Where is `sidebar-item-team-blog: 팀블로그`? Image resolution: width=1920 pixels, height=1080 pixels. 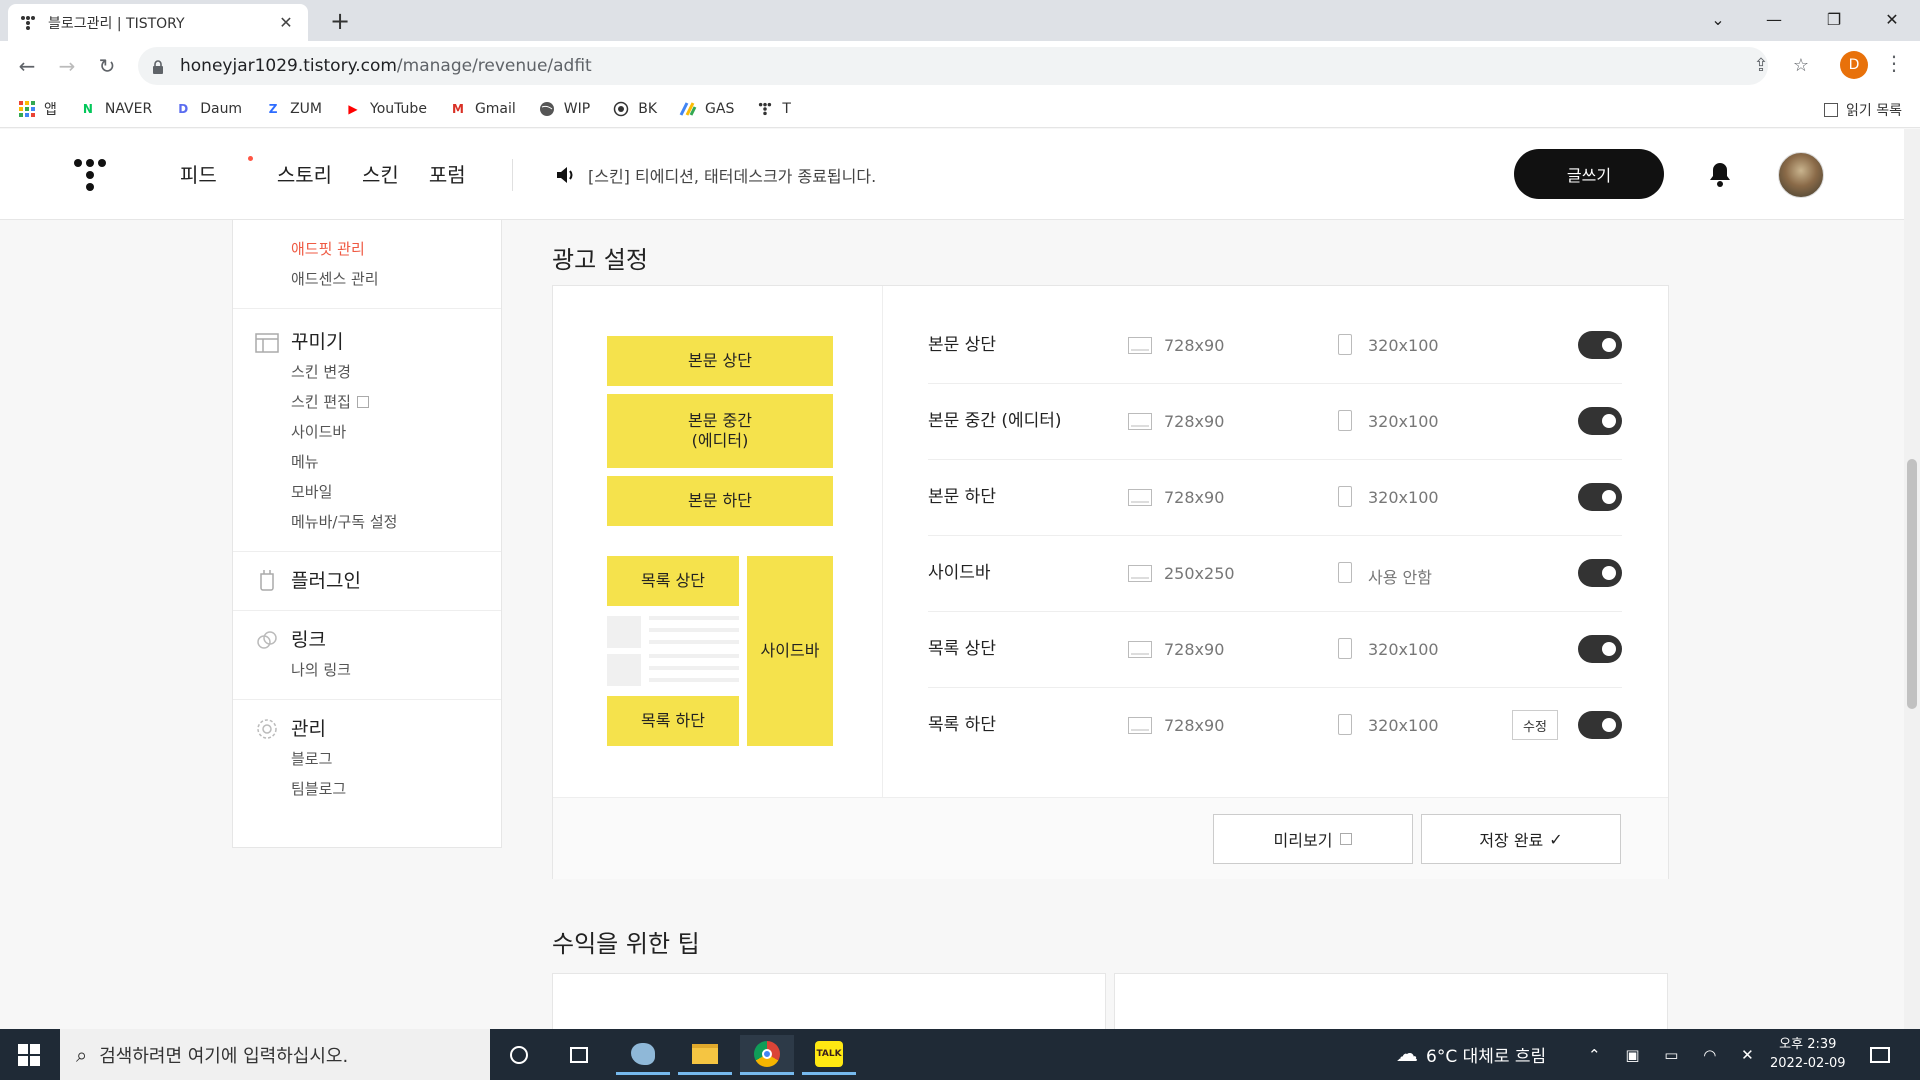 sidebar-item-team-blog: 팀블로그 is located at coordinates (396, 789).